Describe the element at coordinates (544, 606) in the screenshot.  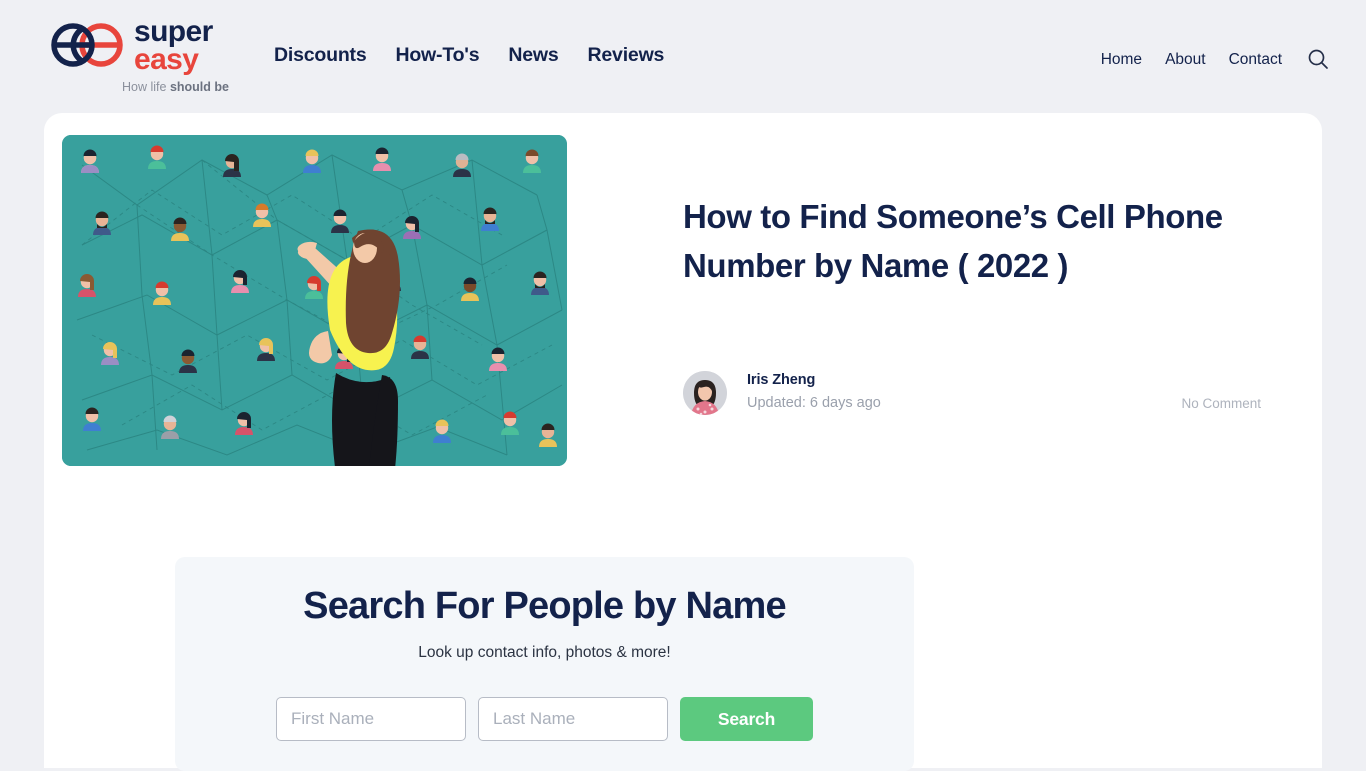
I see `search-widget-title: Search For People by Name` at that location.